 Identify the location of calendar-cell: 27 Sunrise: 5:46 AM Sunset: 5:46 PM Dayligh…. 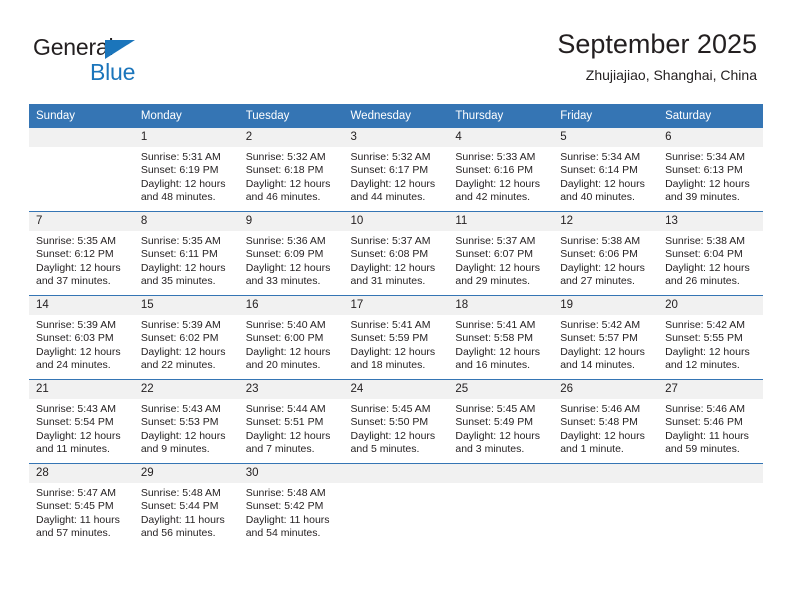
(710, 421).